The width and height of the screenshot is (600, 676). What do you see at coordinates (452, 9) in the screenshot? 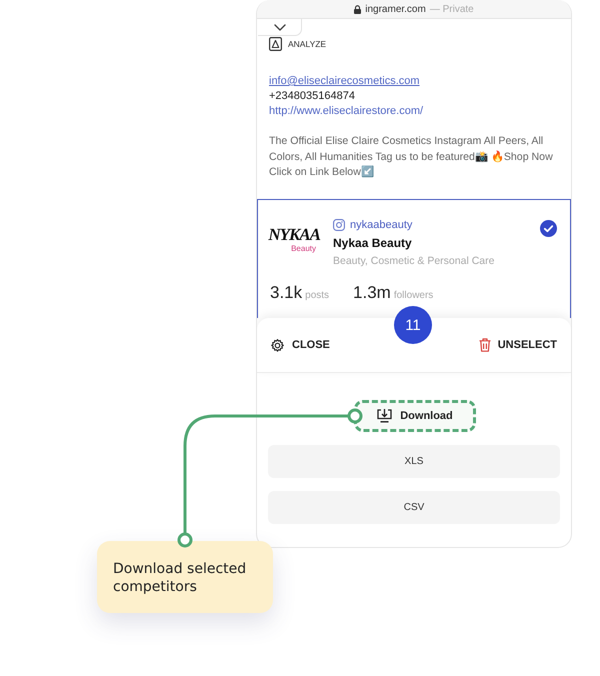
I see `browsing-mode-label: — Private` at bounding box center [452, 9].